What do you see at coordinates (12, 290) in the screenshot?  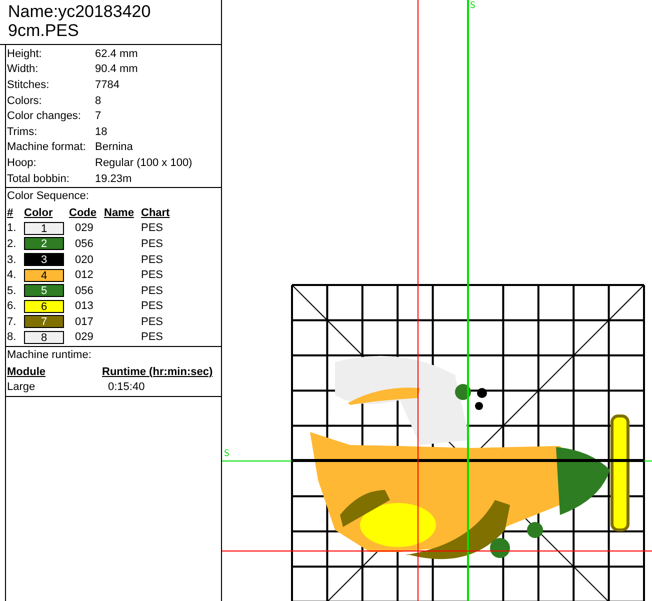 I see `row-index: 5.` at bounding box center [12, 290].